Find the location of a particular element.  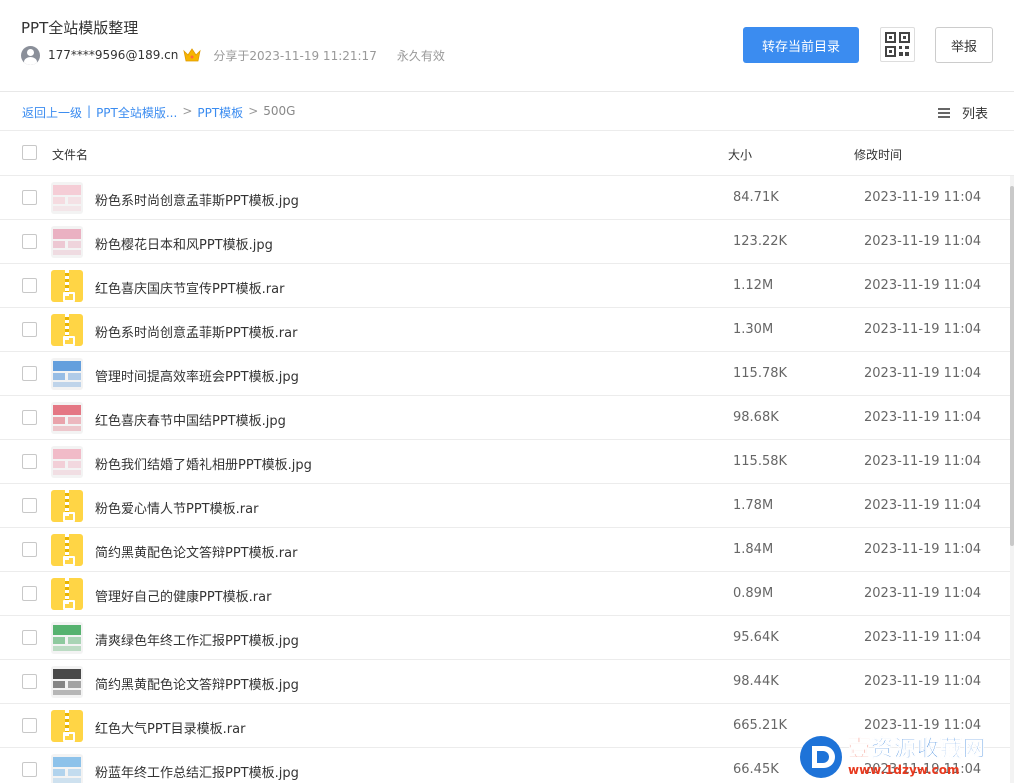

file-row: 管理好自己的健康PPT模板.rar 0.89M 2023-11-19 11:04 is located at coordinates (505, 594).